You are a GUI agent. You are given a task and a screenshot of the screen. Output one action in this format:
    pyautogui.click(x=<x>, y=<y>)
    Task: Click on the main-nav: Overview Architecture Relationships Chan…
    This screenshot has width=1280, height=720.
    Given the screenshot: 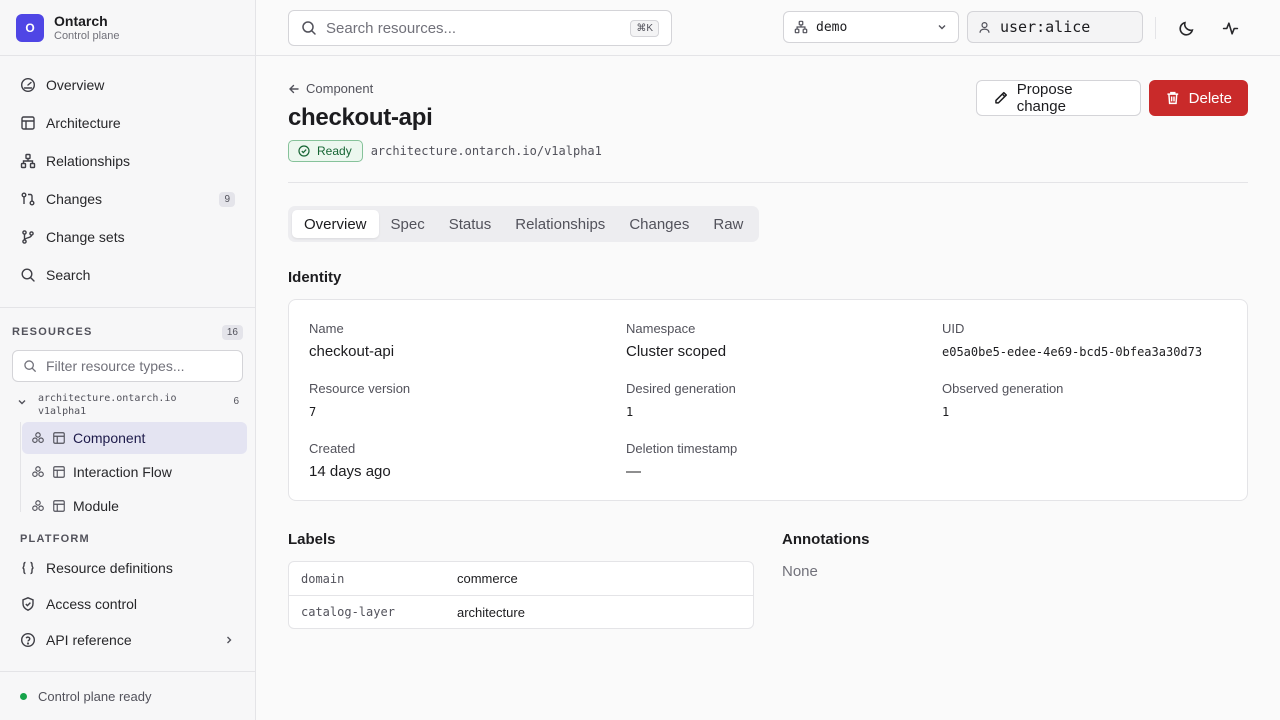 What is the action you would take?
    pyautogui.click(x=127, y=175)
    